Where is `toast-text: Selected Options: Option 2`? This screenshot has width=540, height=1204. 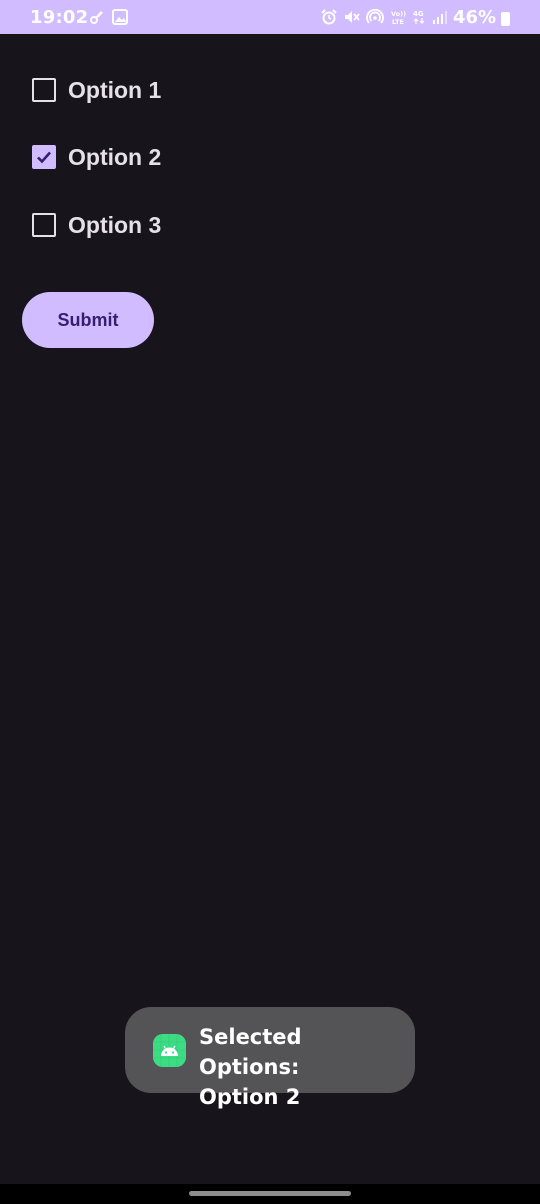
toast-text: Selected Options: Option 2 is located at coordinates (301, 1067).